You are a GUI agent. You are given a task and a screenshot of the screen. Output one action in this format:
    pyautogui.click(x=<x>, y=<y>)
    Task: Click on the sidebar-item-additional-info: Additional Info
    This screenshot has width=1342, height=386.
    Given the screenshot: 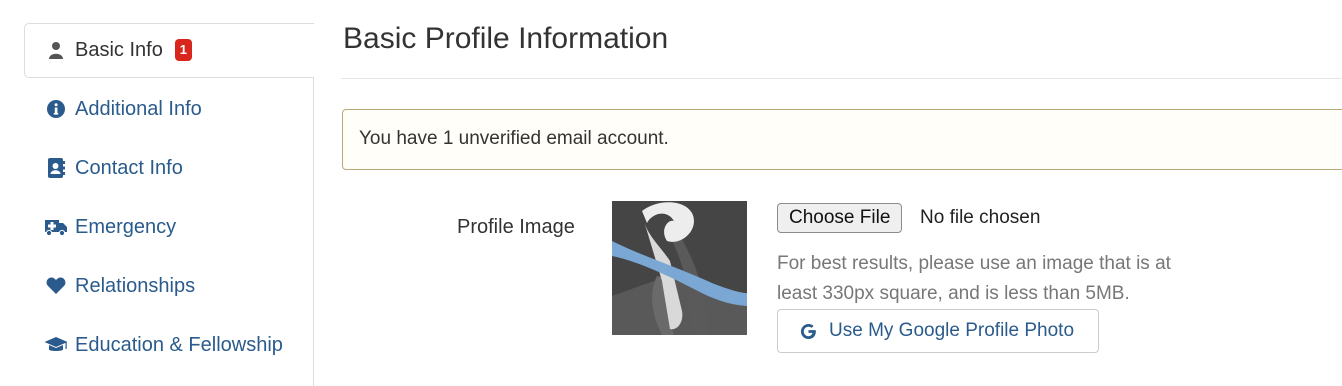 What is the action you would take?
    pyautogui.click(x=123, y=109)
    